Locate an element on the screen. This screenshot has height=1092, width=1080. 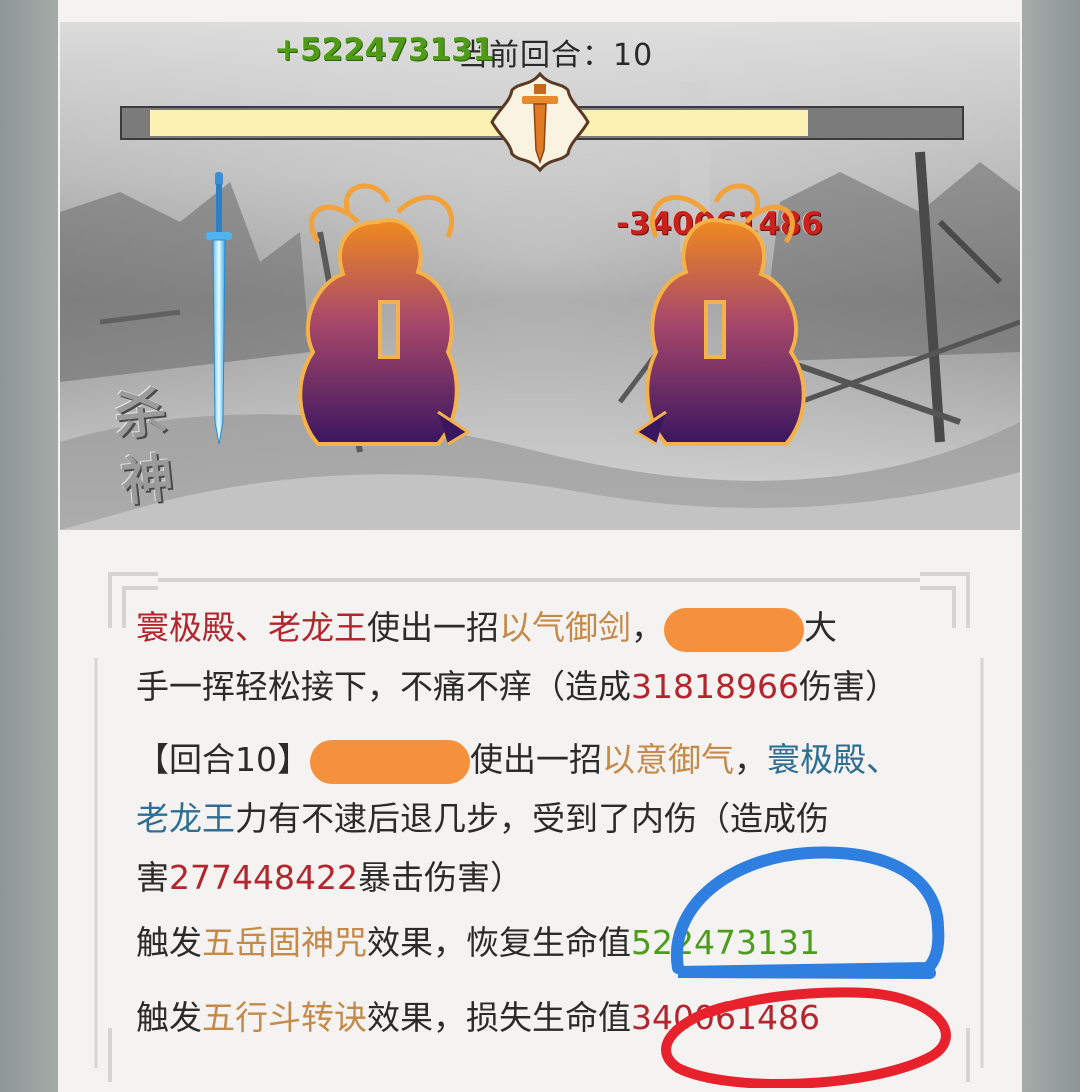
skill-name: 以意御气 is located at coordinates (668, 759).